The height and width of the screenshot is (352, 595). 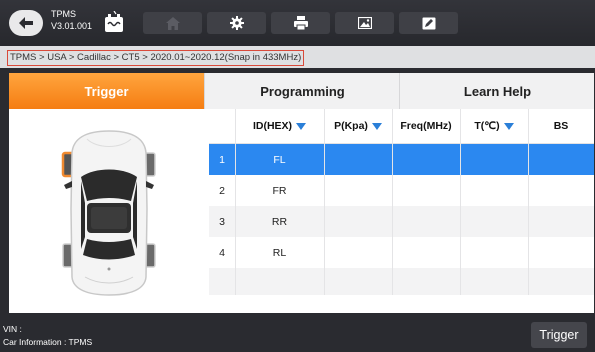 I want to click on home-icon, so click(x=172, y=23).